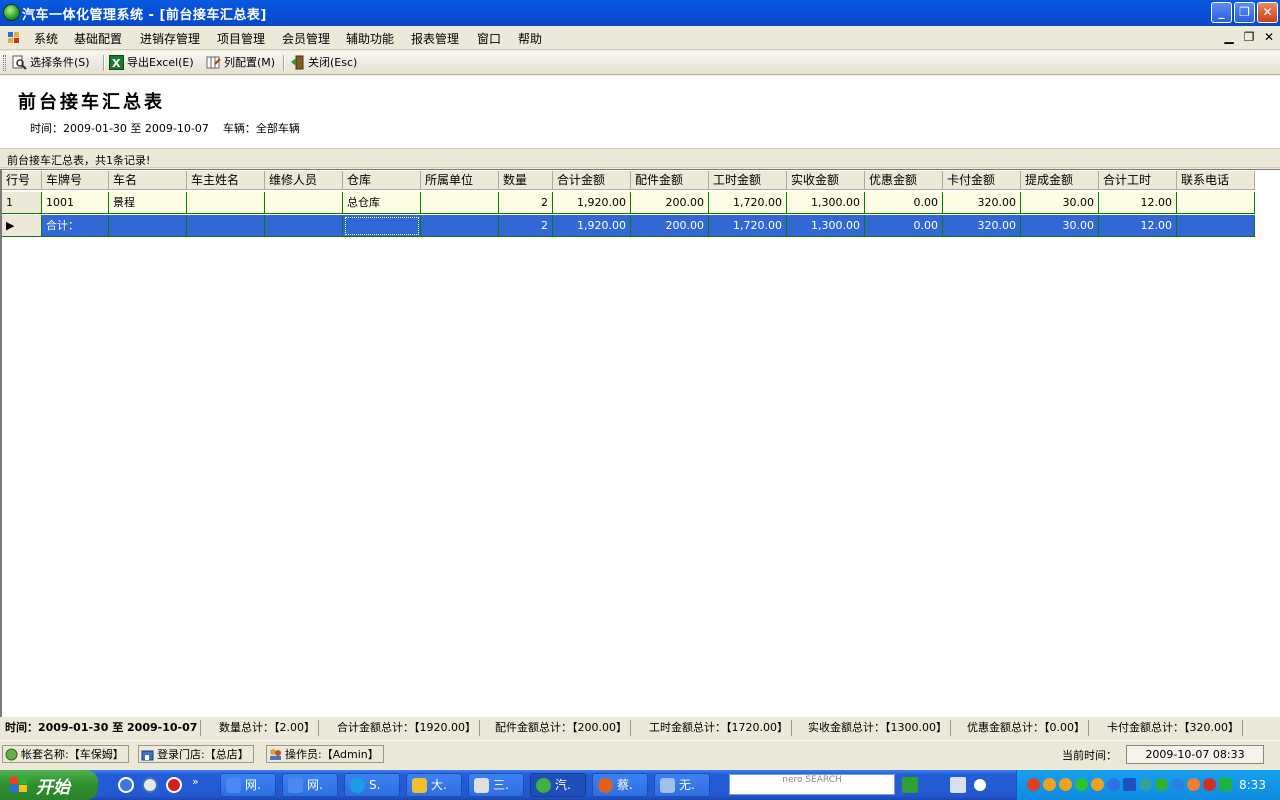 The image size is (1280, 800). Describe the element at coordinates (748, 180) in the screenshot. I see `column-header: 工时金额` at that location.